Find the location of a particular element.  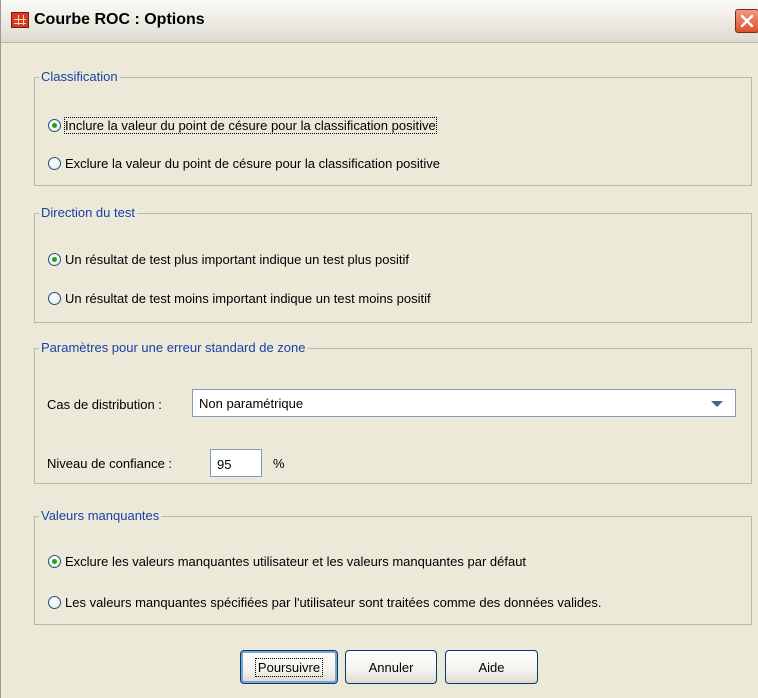

continue-button: Poursuivre is located at coordinates (289, 667).